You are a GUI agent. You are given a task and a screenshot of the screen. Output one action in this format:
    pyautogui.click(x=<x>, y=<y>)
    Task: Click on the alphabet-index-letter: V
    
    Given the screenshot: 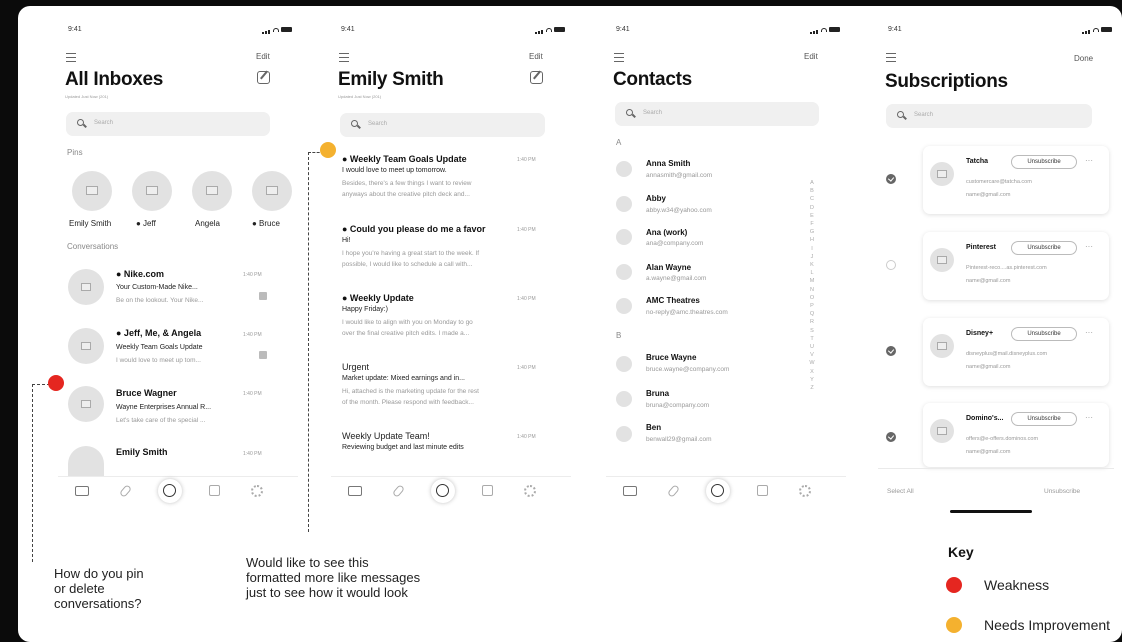 What is the action you would take?
    pyautogui.click(x=812, y=355)
    